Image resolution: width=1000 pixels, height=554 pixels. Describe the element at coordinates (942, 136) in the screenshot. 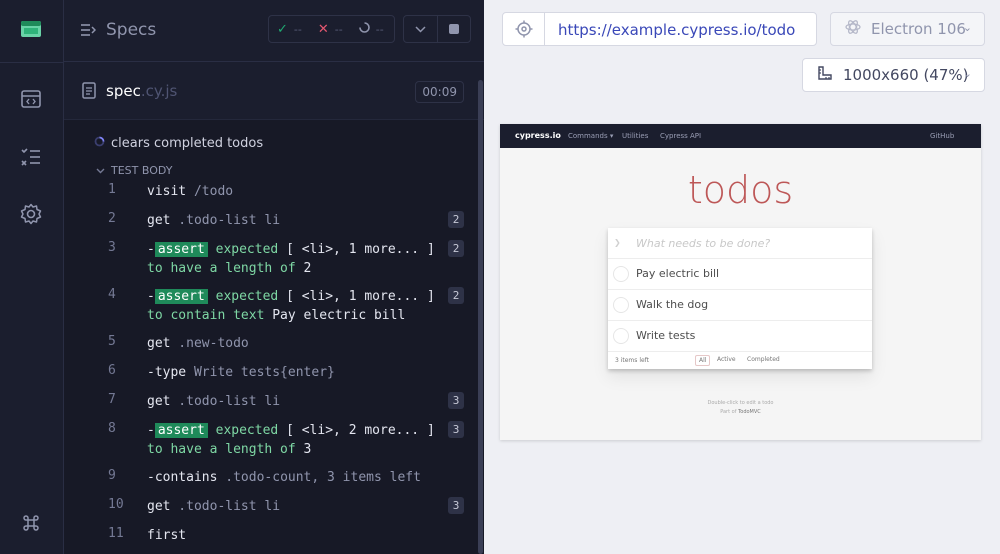

I see `aut-nav-github: GitHub` at that location.